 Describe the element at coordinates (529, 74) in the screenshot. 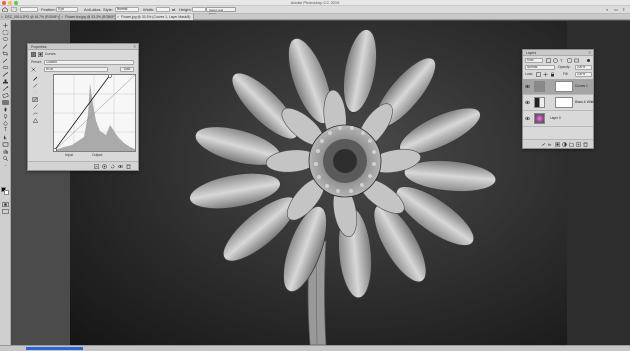

I see `lock-label: Lock:` at that location.